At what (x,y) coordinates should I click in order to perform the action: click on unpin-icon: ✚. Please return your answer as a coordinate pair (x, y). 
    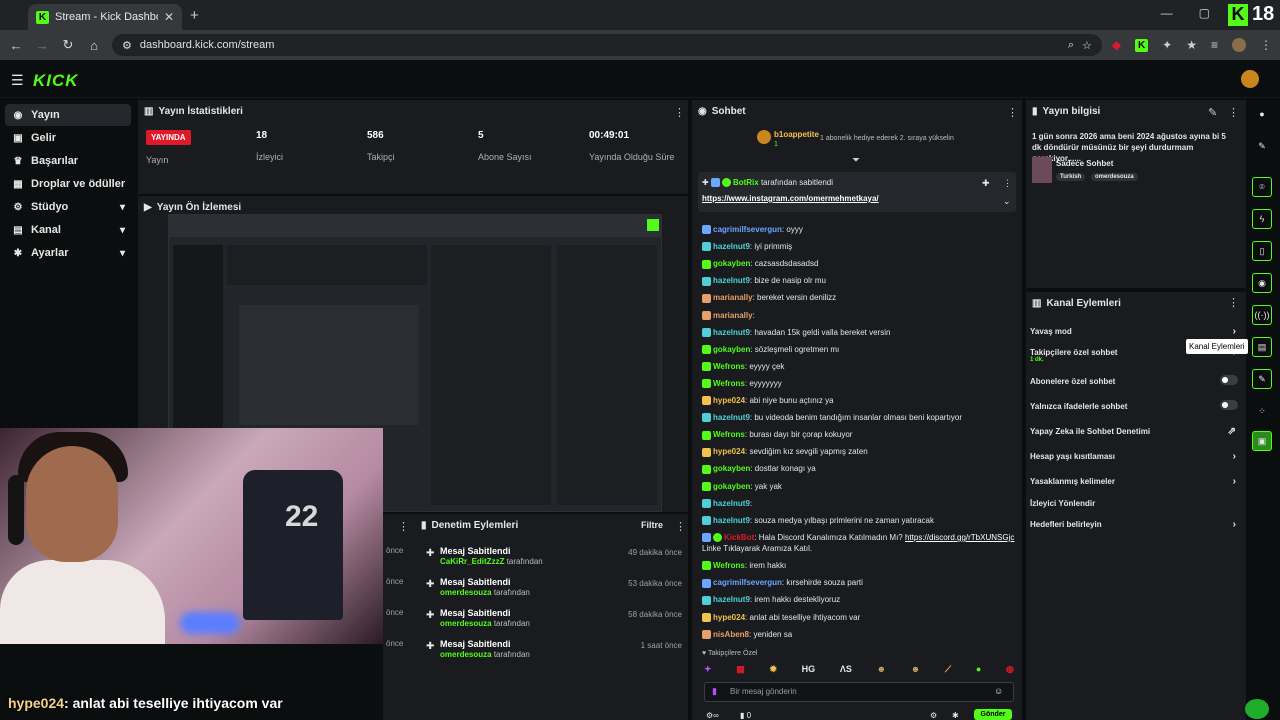
    Looking at the image, I should click on (986, 183).